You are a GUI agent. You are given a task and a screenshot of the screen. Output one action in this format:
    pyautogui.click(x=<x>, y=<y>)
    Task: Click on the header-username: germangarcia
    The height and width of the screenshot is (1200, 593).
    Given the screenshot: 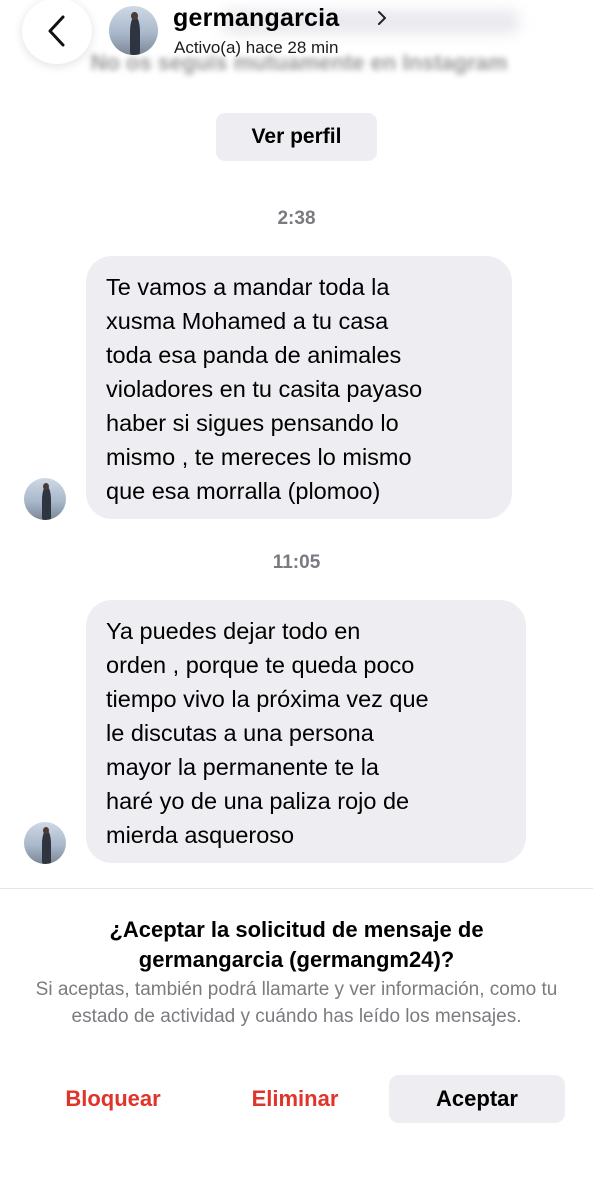 What is the action you would take?
    pyautogui.click(x=256, y=18)
    